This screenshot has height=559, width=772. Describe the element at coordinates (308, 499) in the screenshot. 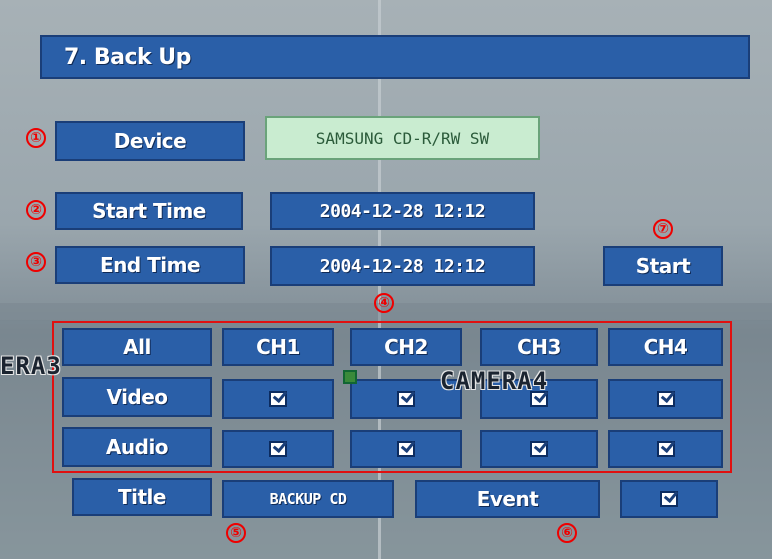

I see `title-field: BACKUP CD` at that location.